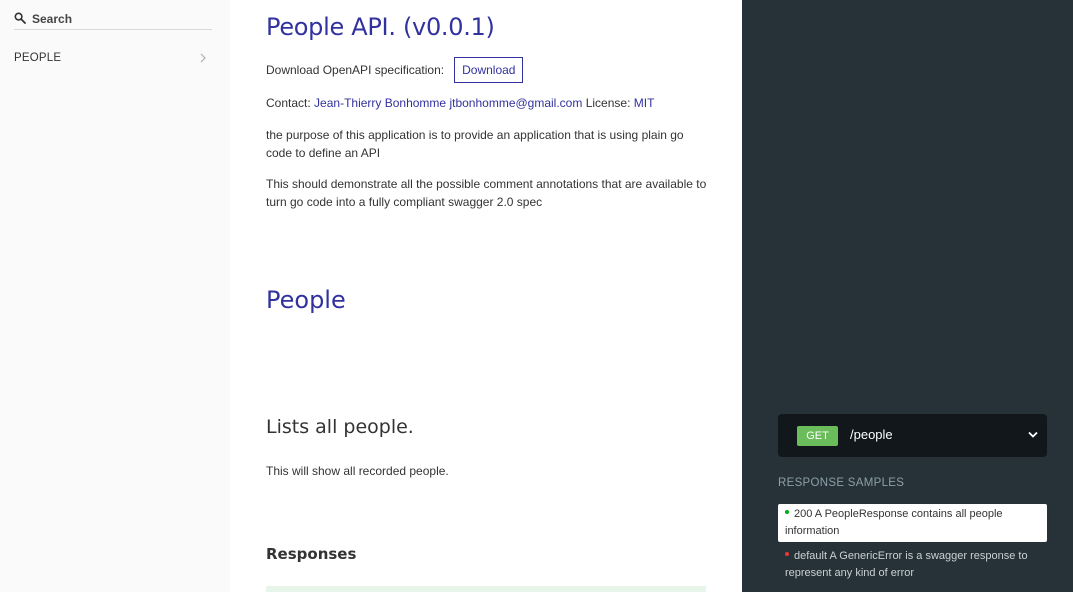  What do you see at coordinates (355, 70) in the screenshot?
I see `download-label: Download OpenAPI specification:` at bounding box center [355, 70].